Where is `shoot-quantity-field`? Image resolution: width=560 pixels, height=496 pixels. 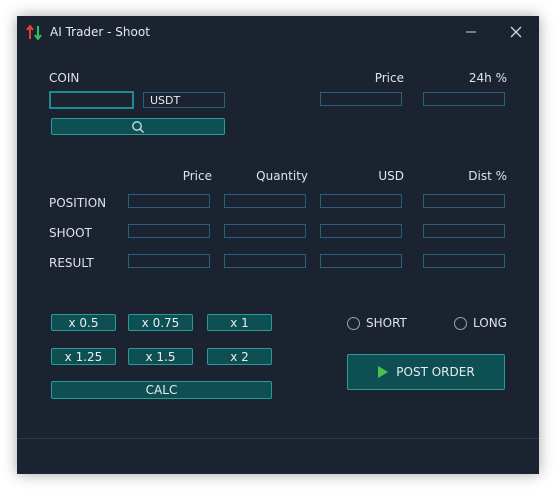
shoot-quantity-field is located at coordinates (265, 231).